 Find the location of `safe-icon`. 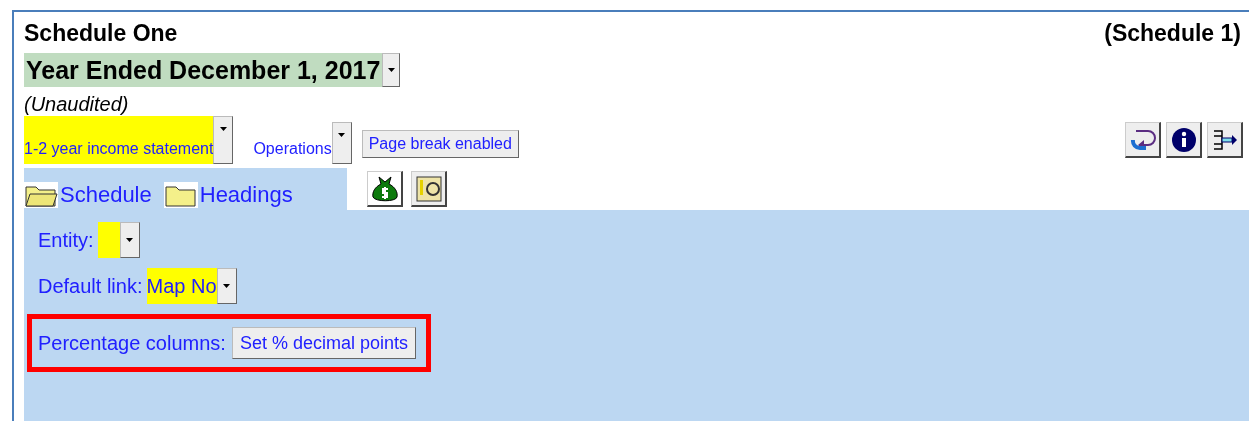

safe-icon is located at coordinates (428, 188).